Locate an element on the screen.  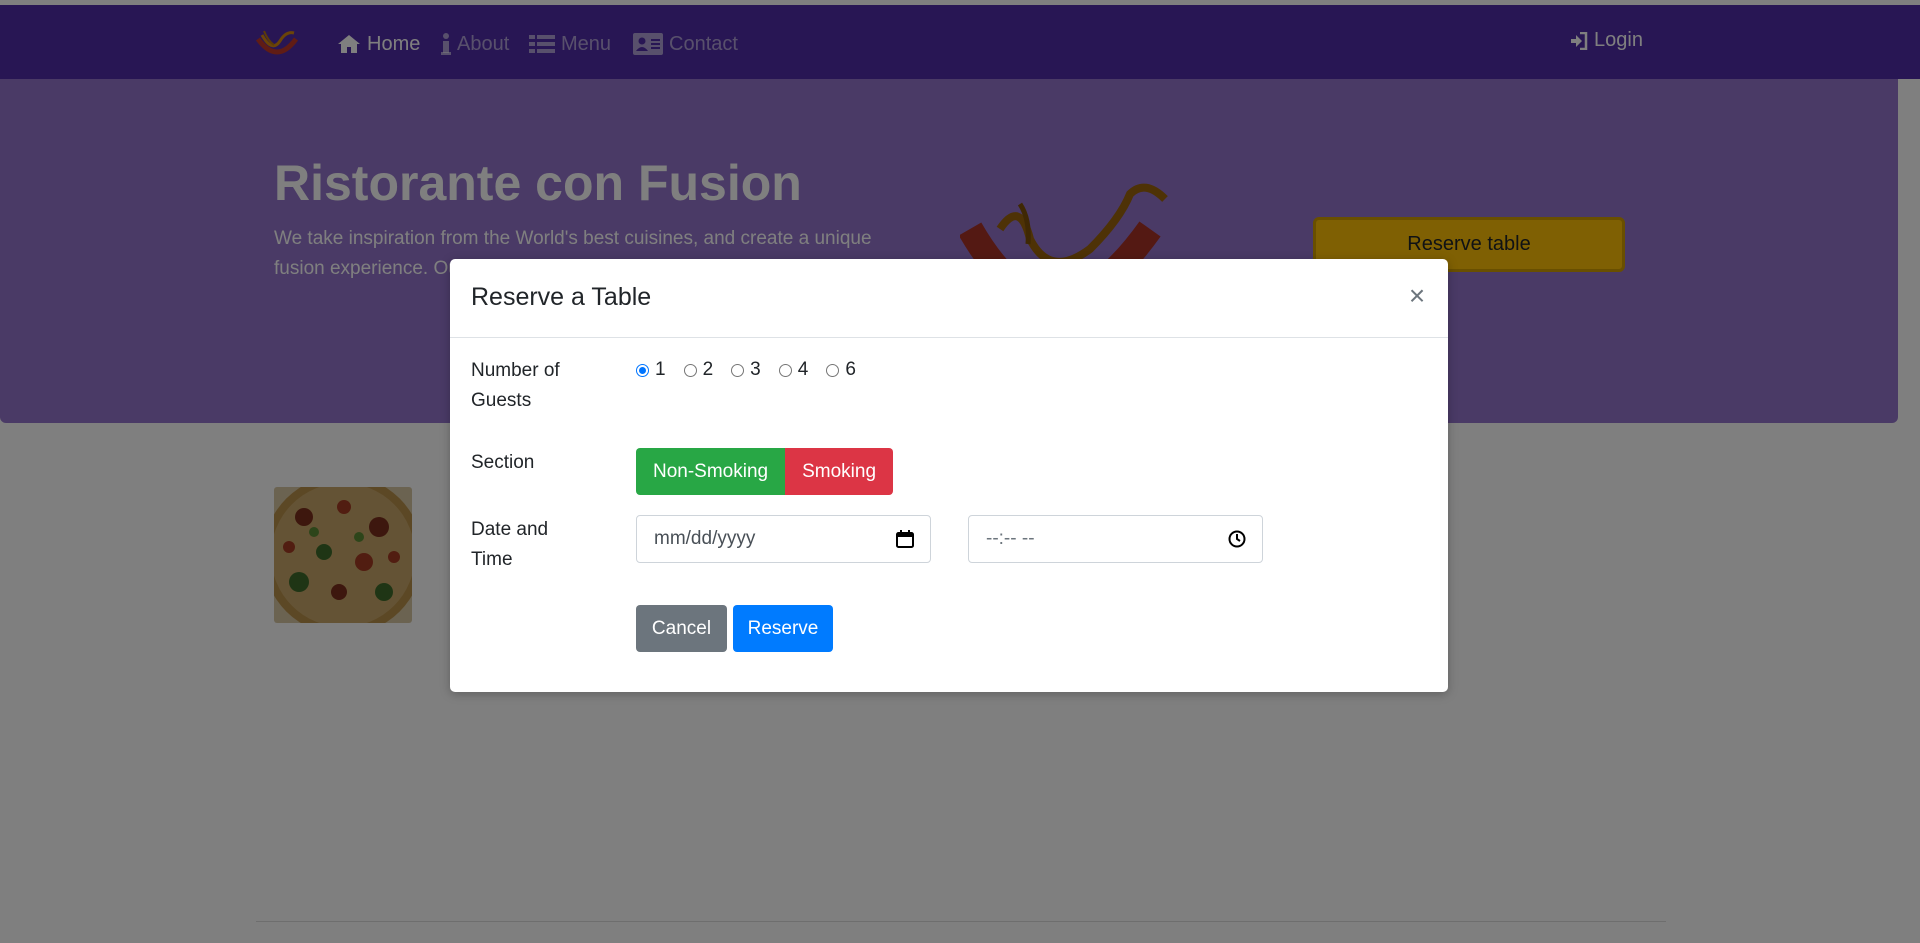
close-button: × is located at coordinates (1417, 295).